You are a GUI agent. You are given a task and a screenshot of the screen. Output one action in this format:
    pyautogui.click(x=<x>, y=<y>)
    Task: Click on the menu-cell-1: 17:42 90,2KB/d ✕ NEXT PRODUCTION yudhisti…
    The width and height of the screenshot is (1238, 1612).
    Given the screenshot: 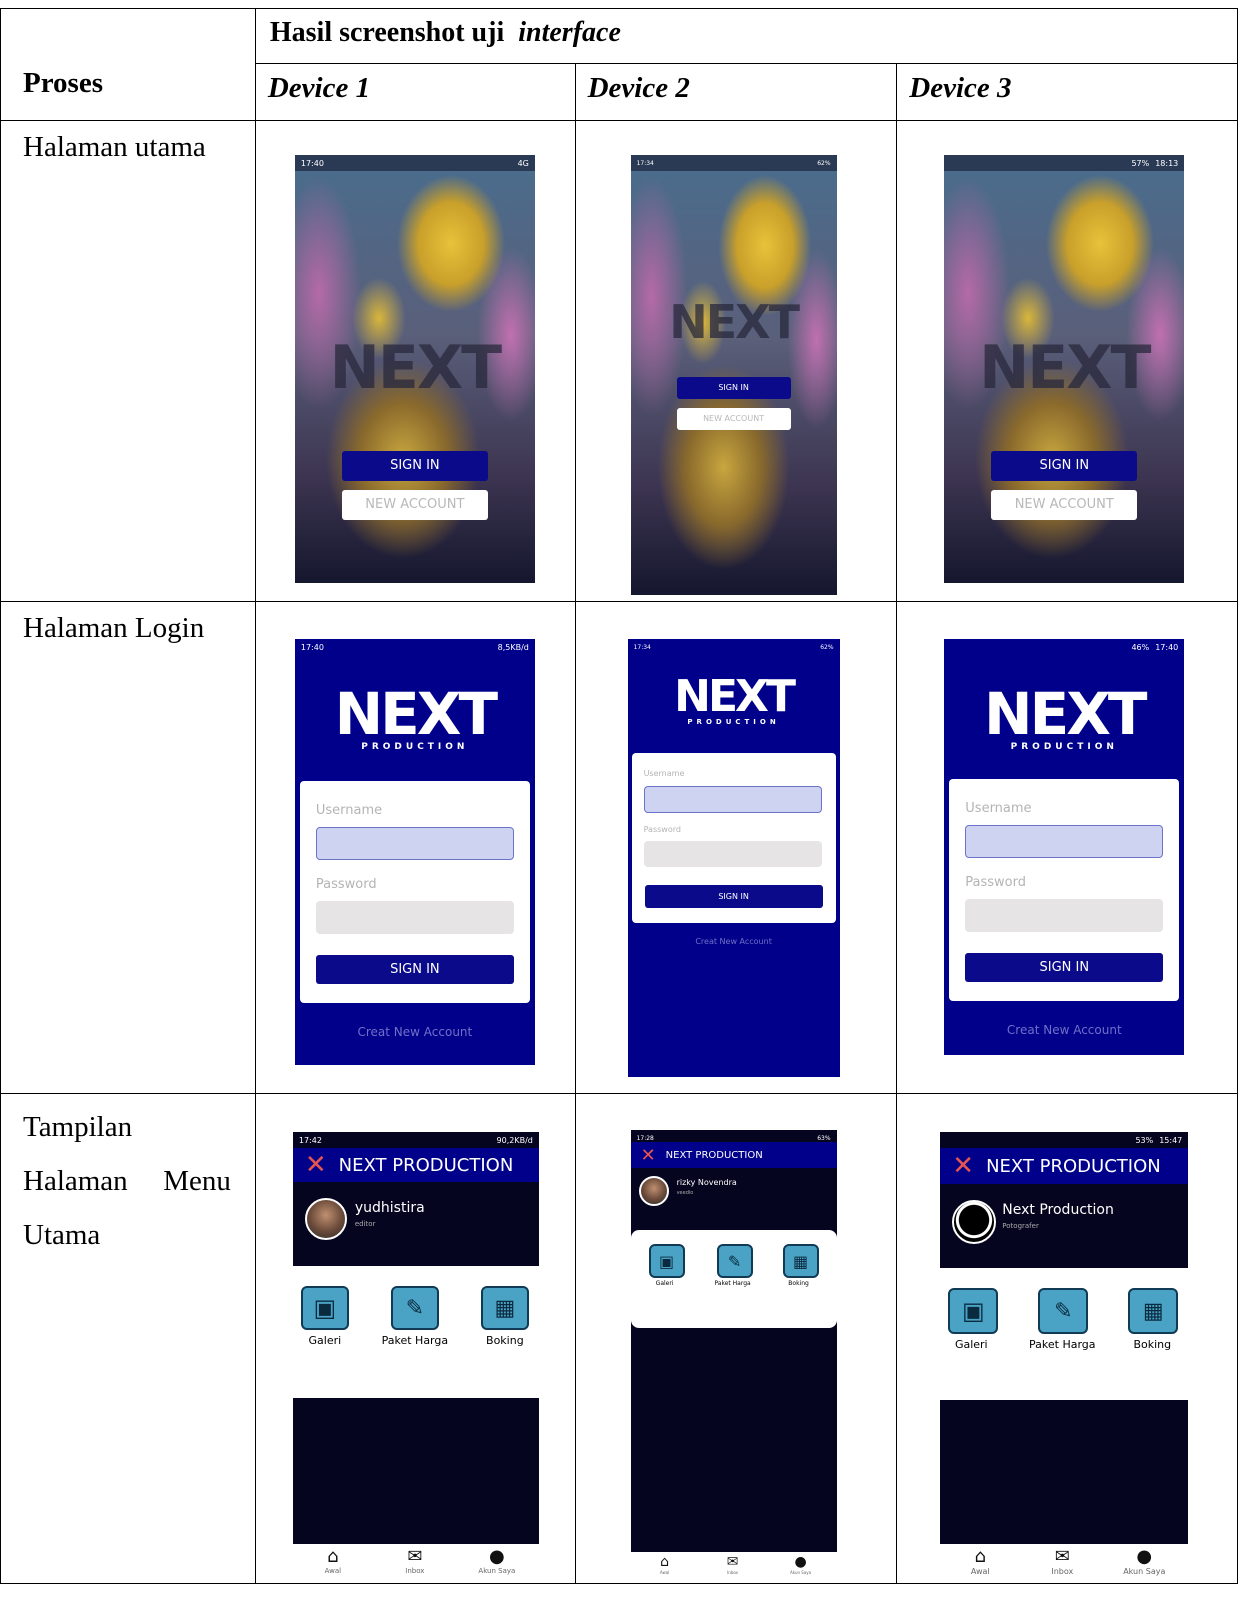 What is the action you would take?
    pyautogui.click(x=415, y=1338)
    